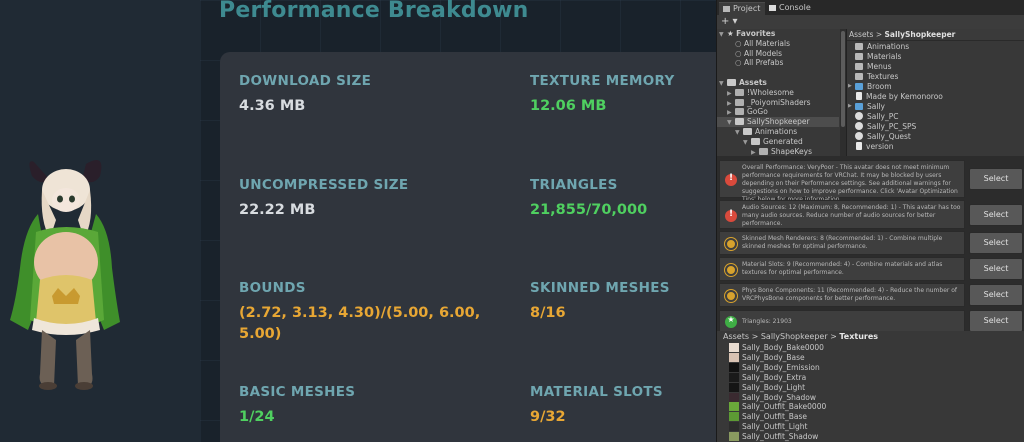  I want to click on create-button: + ▾, so click(729, 21).